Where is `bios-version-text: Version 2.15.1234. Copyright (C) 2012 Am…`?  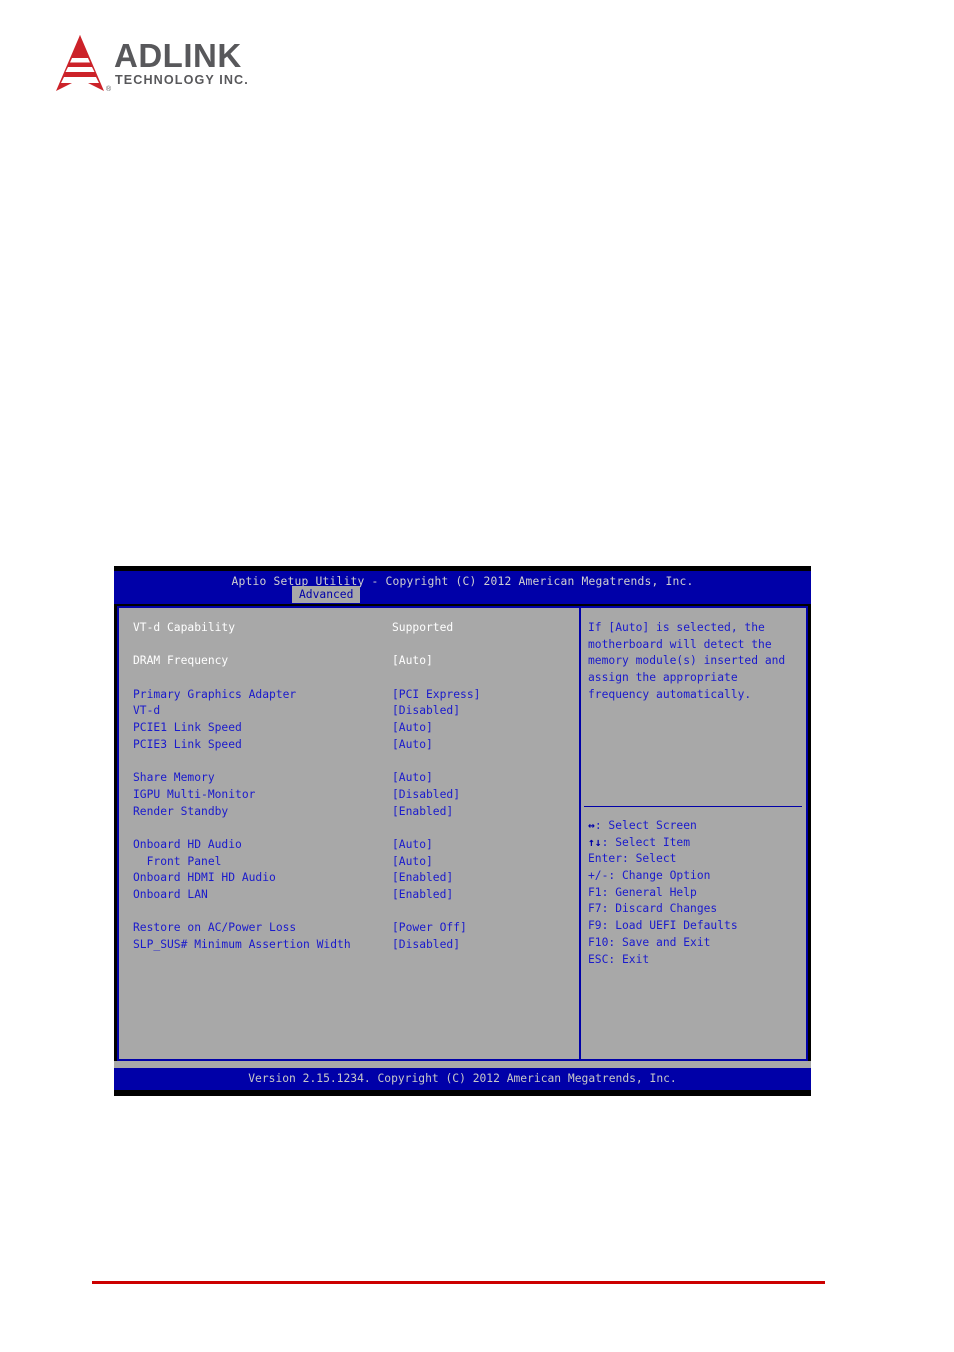
bios-version-text: Version 2.15.1234. Copyright (C) 2012 Am… is located at coordinates (462, 1078).